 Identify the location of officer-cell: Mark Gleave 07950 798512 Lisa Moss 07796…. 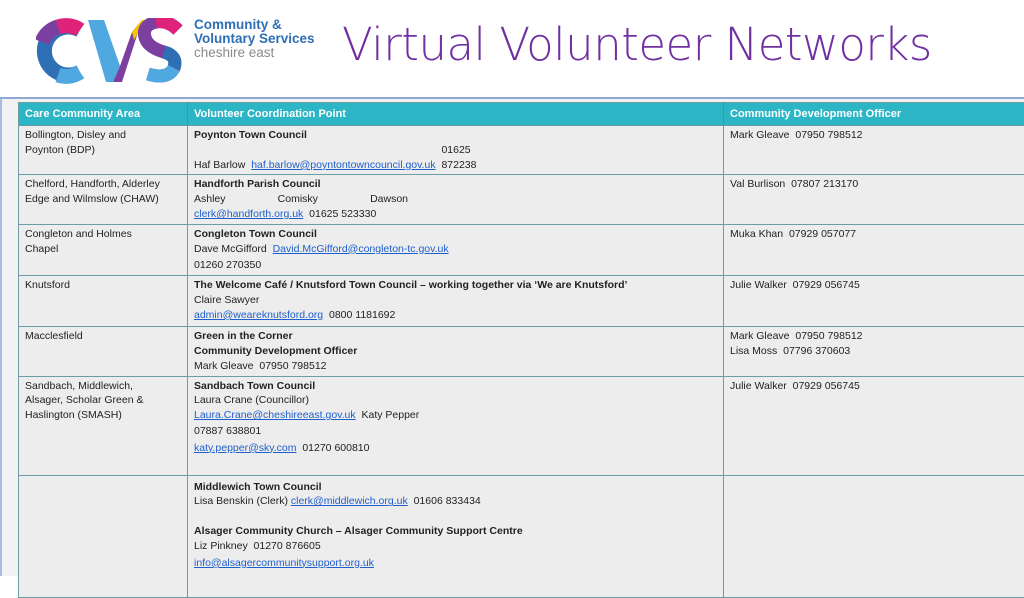
(874, 351).